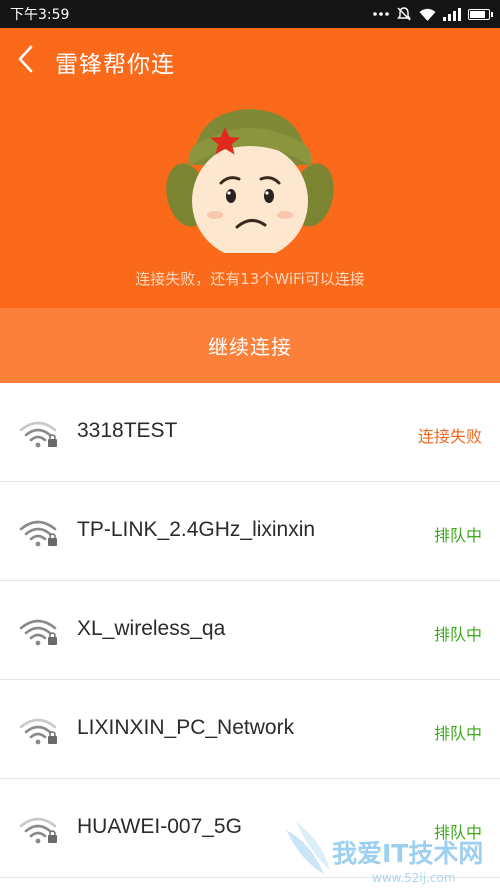 The height and width of the screenshot is (889, 500). Describe the element at coordinates (250, 181) in the screenshot. I see `sad-mascot-icon` at that location.